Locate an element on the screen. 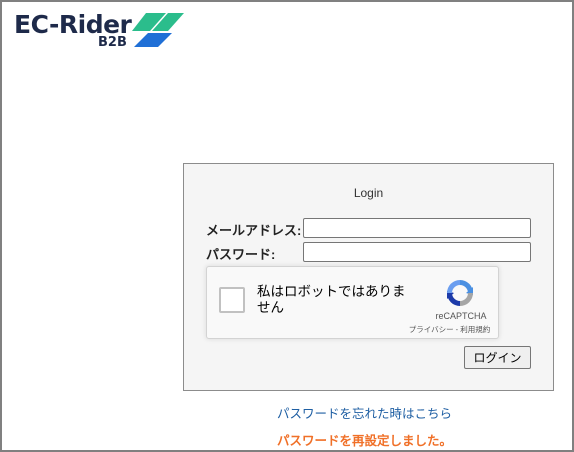  brand-logo: EC-Rider B2B is located at coordinates (104, 31).